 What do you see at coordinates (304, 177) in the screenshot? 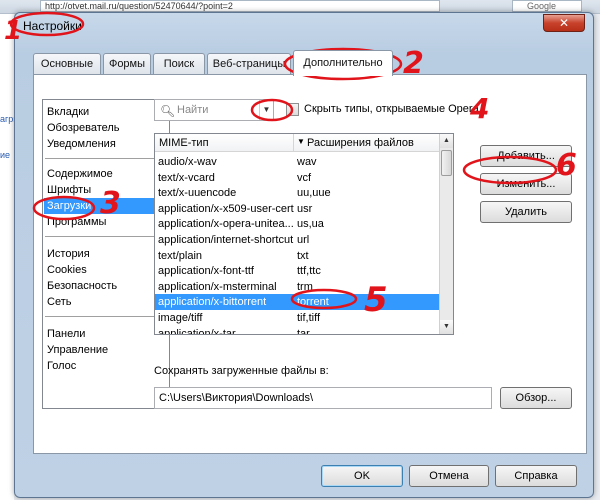
I see `extension-cell: vcf` at bounding box center [304, 177].